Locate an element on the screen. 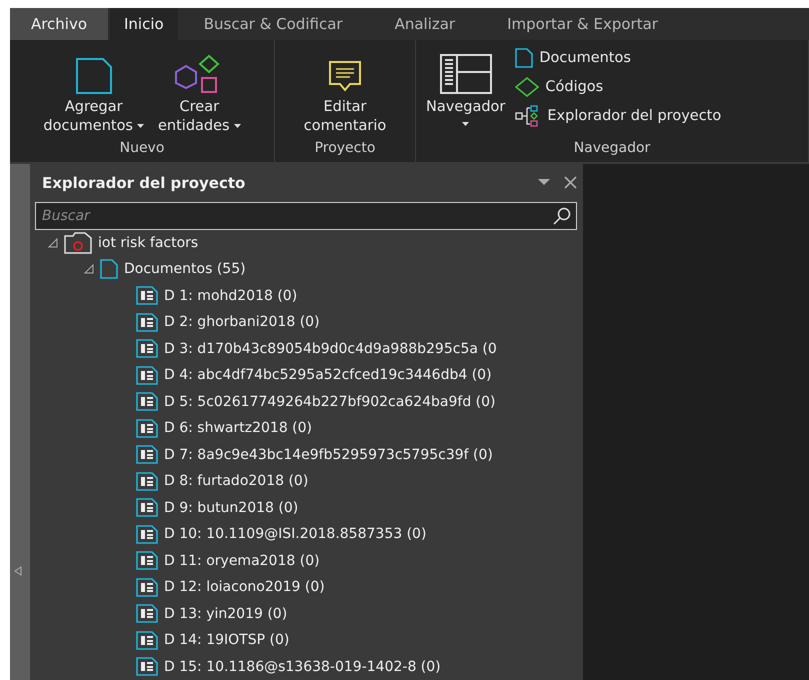 The height and width of the screenshot is (680, 809). ribbon-button: Editar comentario is located at coordinates (345, 90).